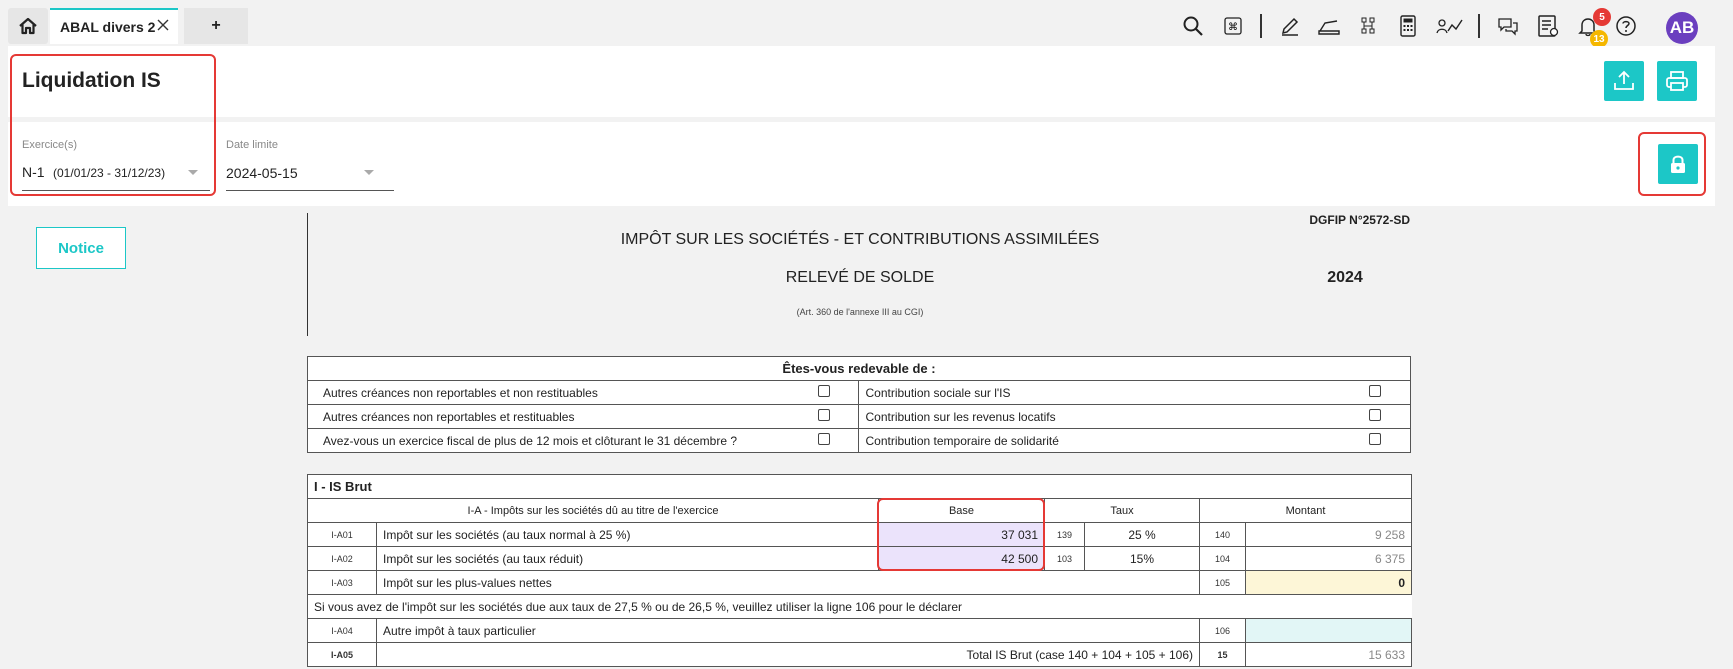 The height and width of the screenshot is (669, 1733). I want to click on page-header: Liquidation IS, so click(861, 81).